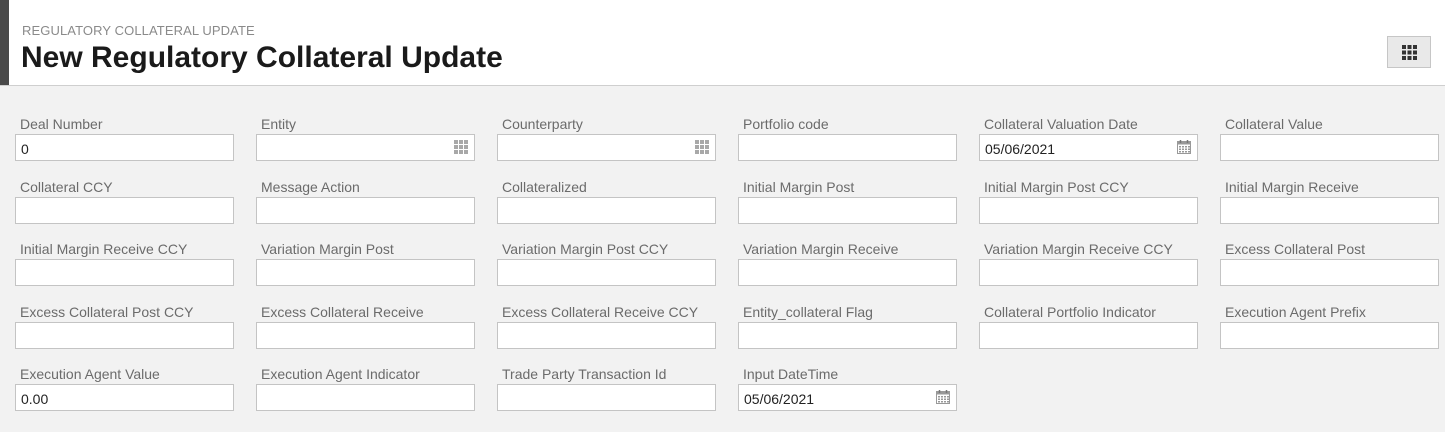 Image resolution: width=1445 pixels, height=432 pixels. Describe the element at coordinates (327, 249) in the screenshot. I see `variation-margin-post-label: Variation Margin Post` at that location.